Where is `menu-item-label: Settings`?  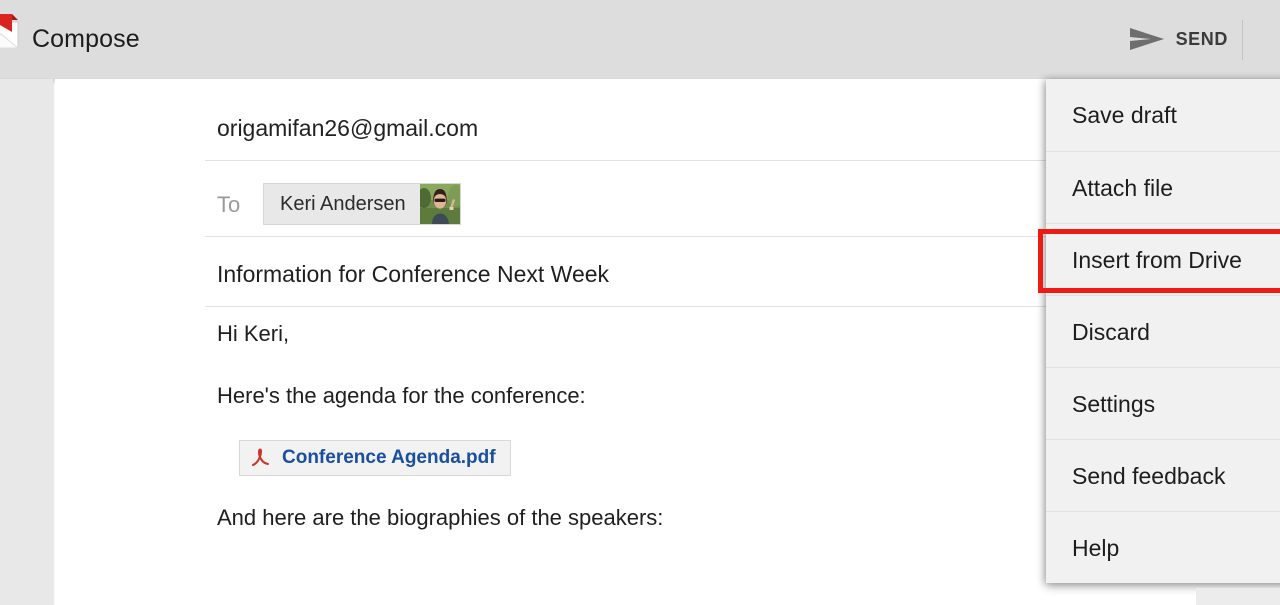
menu-item-label: Settings is located at coordinates (1114, 404).